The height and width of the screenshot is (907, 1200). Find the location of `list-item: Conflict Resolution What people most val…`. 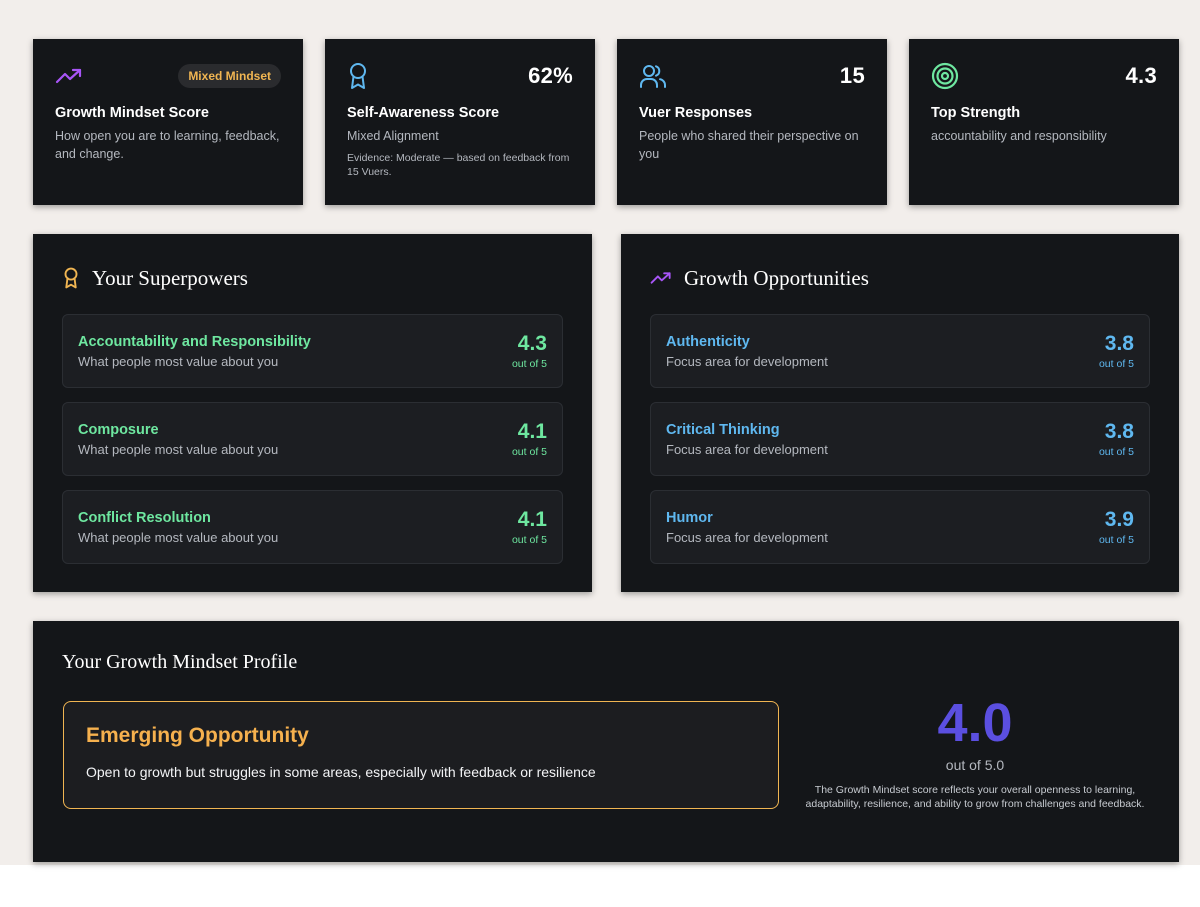

list-item: Conflict Resolution What people most val… is located at coordinates (312, 527).